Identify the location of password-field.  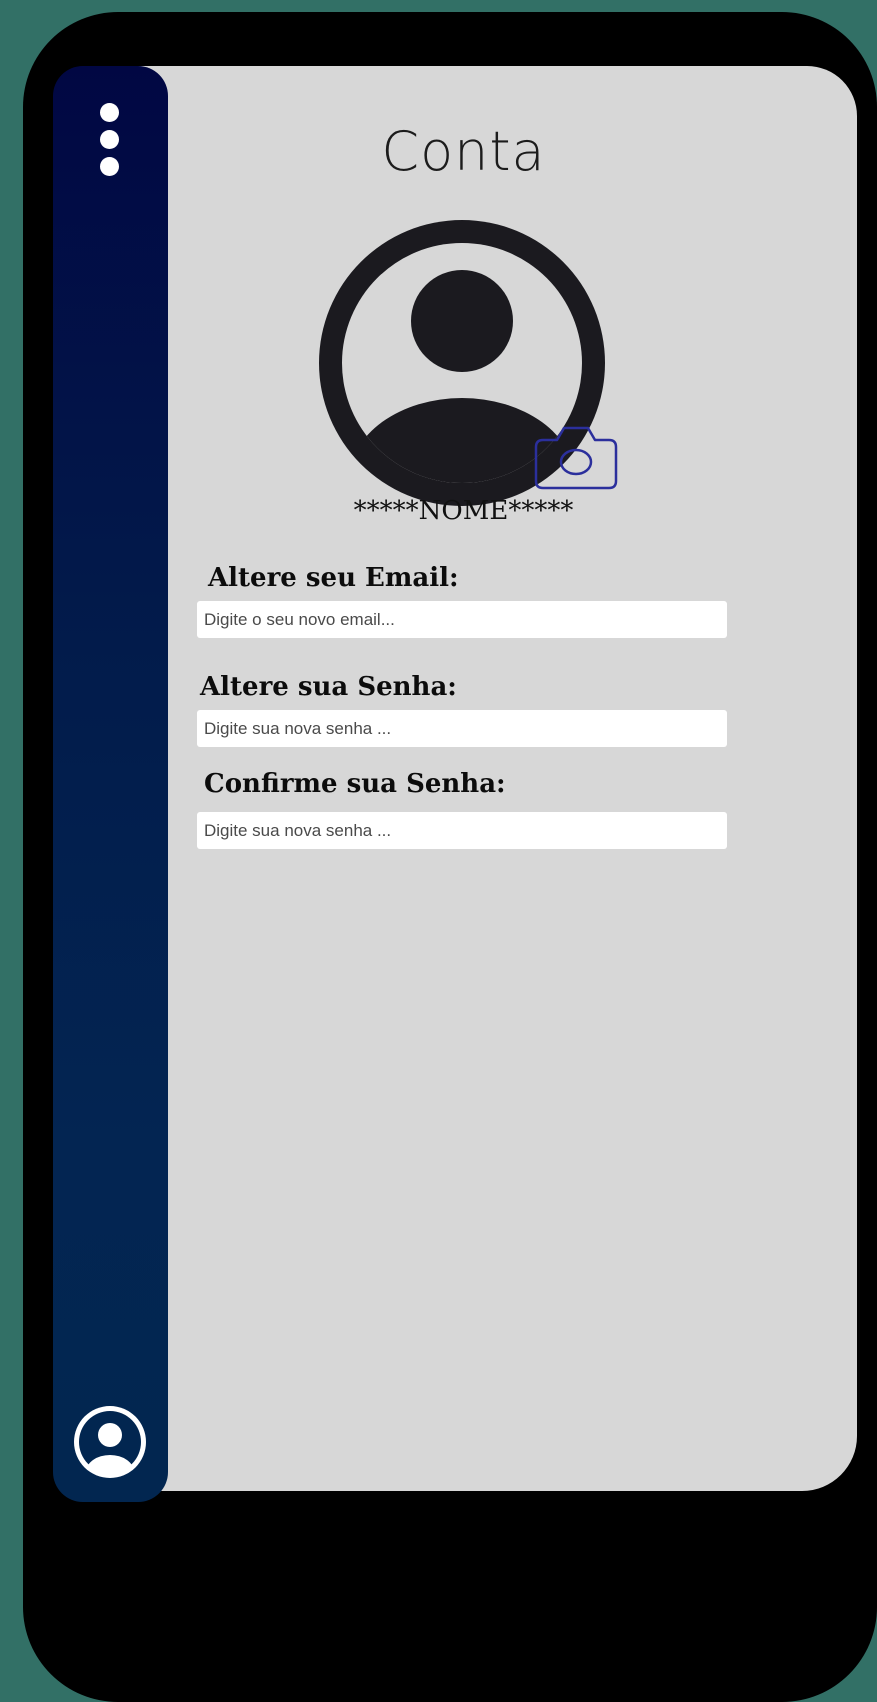
(462, 728).